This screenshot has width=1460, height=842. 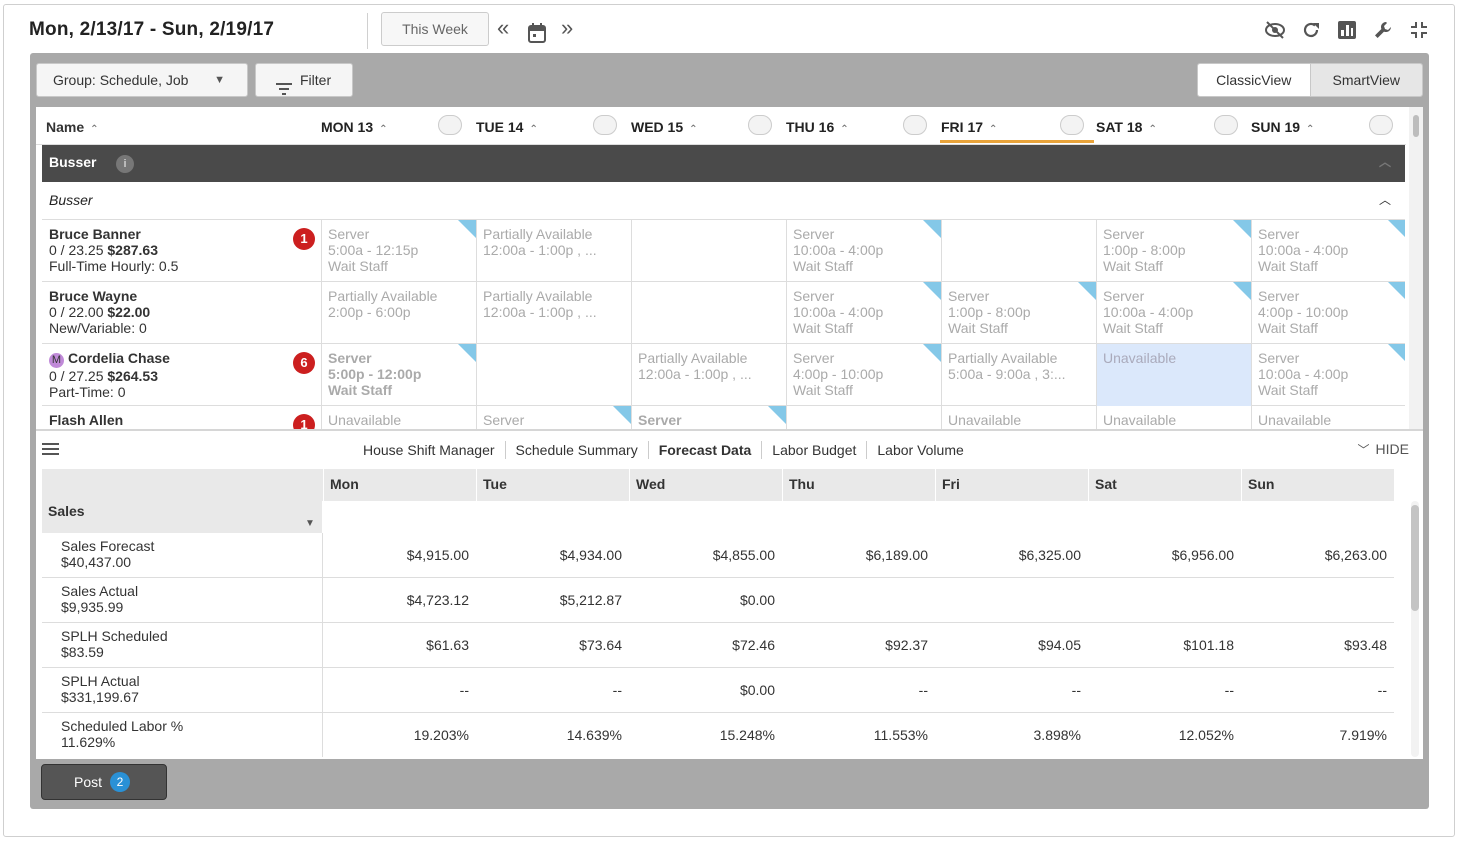 I want to click on forecast-metric-name: Sales Actual, so click(x=100, y=591).